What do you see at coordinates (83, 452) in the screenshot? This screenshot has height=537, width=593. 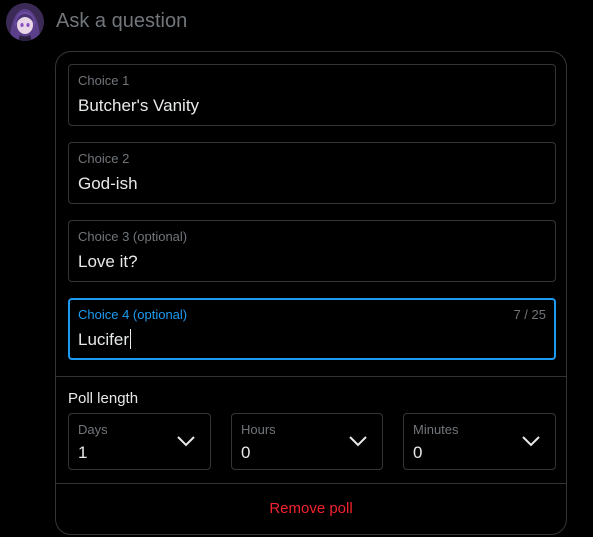 I see `days-value: 1` at bounding box center [83, 452].